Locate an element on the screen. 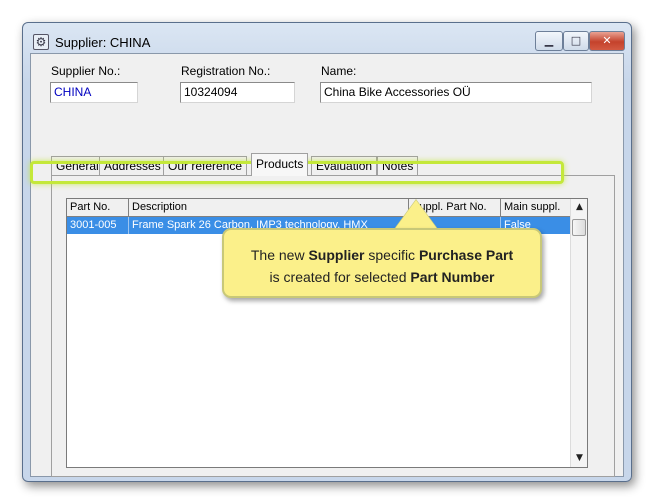 The width and height of the screenshot is (652, 500). column-header-main-suppl: Main suppl. is located at coordinates (536, 208).